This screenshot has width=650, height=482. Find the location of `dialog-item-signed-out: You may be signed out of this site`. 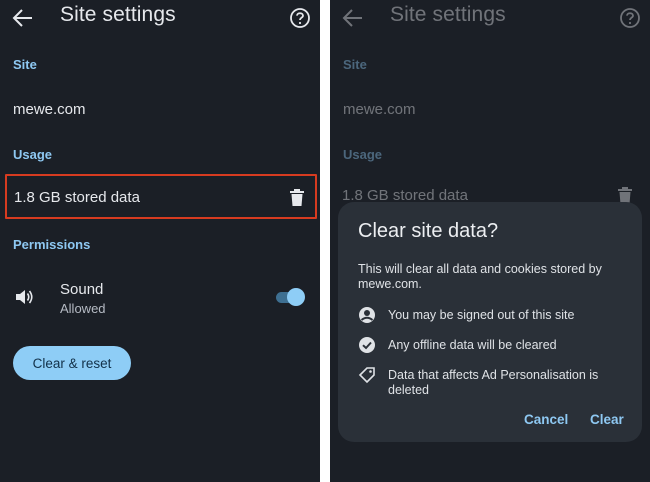

dialog-item-signed-out: You may be signed out of this site is located at coordinates (493, 323).